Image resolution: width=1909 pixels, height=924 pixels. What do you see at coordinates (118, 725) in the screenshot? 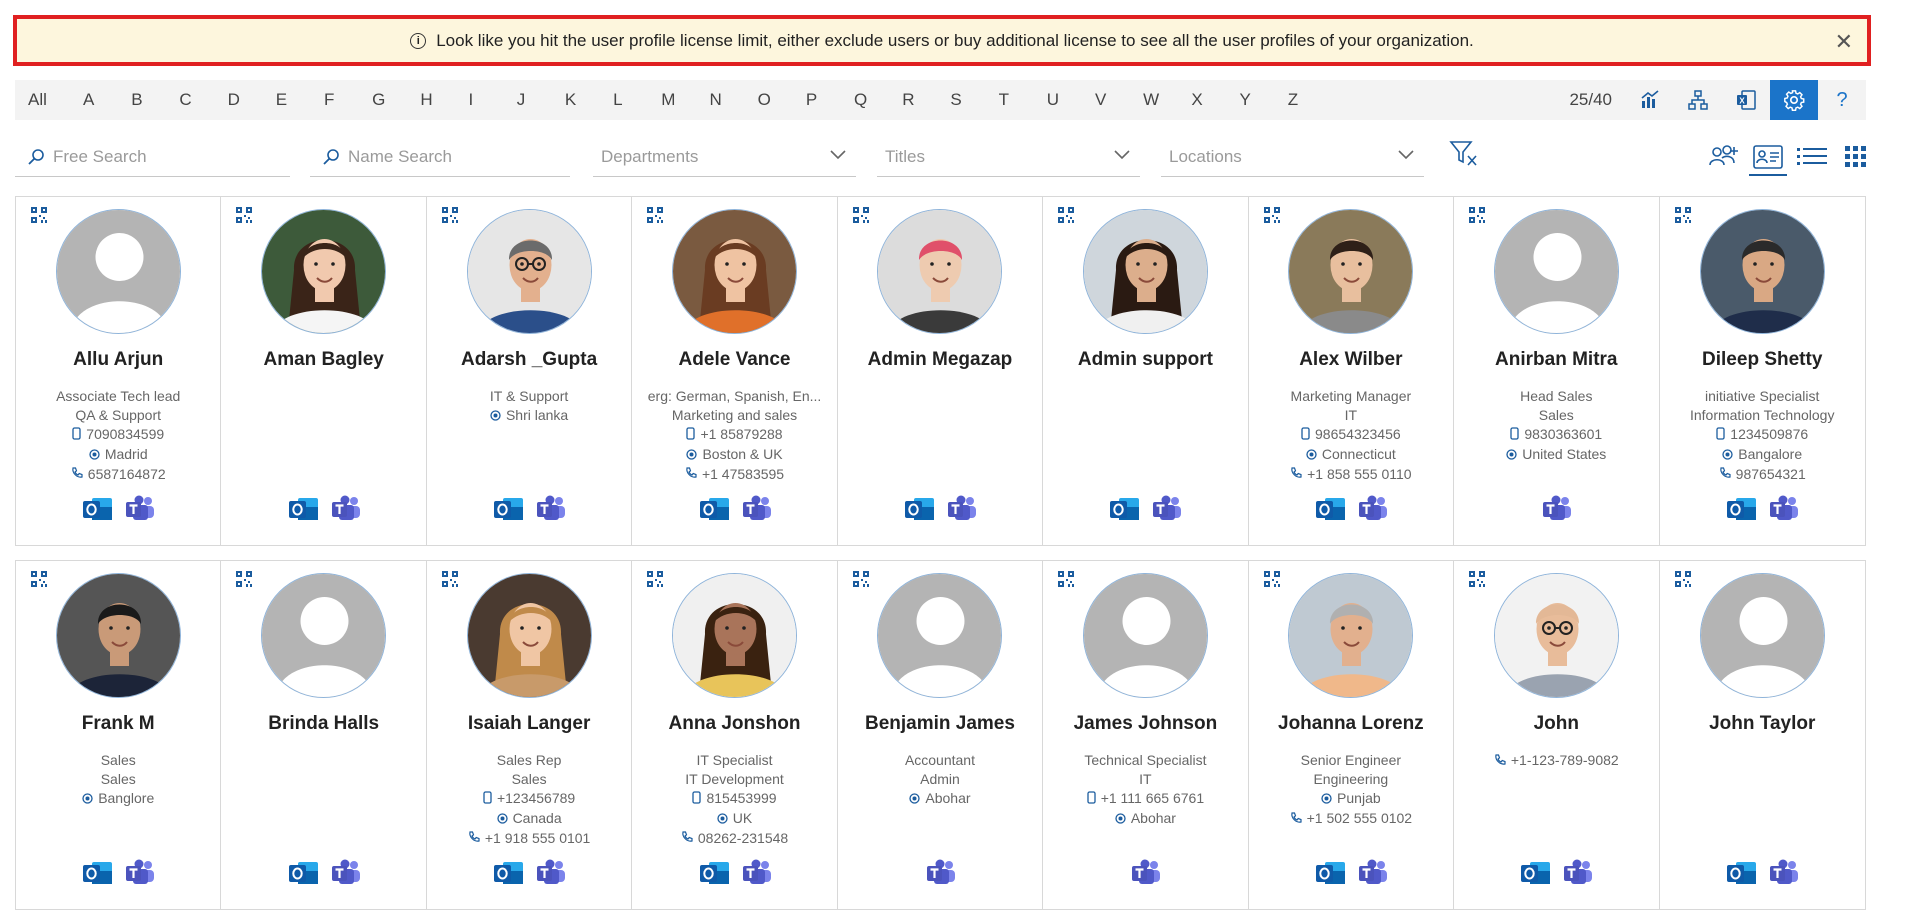
I see `profile-name: Frank M` at bounding box center [118, 725].